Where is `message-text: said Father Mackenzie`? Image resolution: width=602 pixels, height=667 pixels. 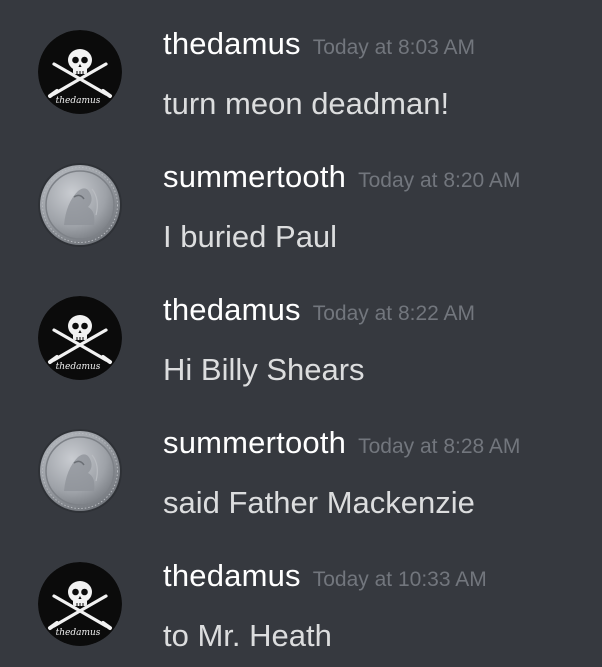 message-text: said Father Mackenzie is located at coordinates (319, 502).